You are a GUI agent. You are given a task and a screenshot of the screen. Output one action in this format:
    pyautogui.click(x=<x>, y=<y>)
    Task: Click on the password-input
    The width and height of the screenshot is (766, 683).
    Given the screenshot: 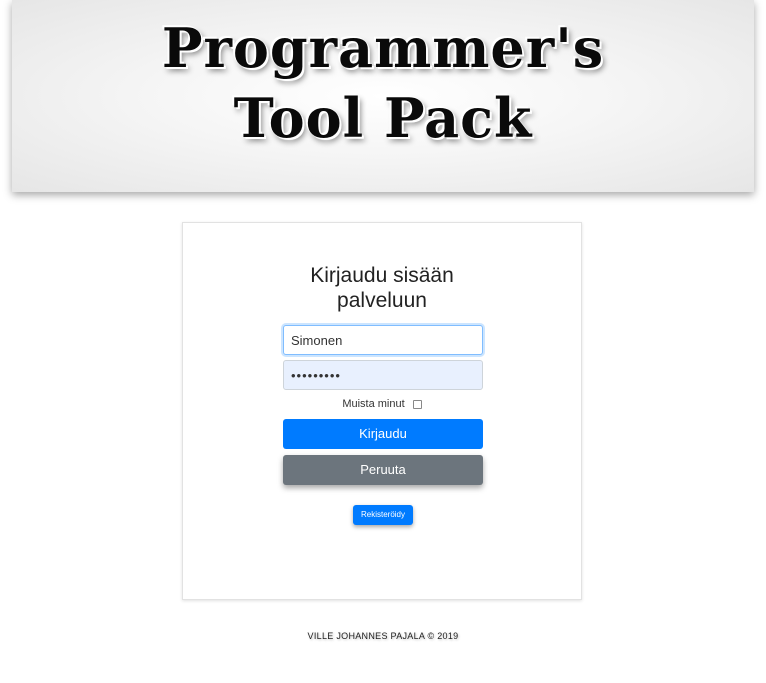 What is the action you would take?
    pyautogui.click(x=383, y=375)
    